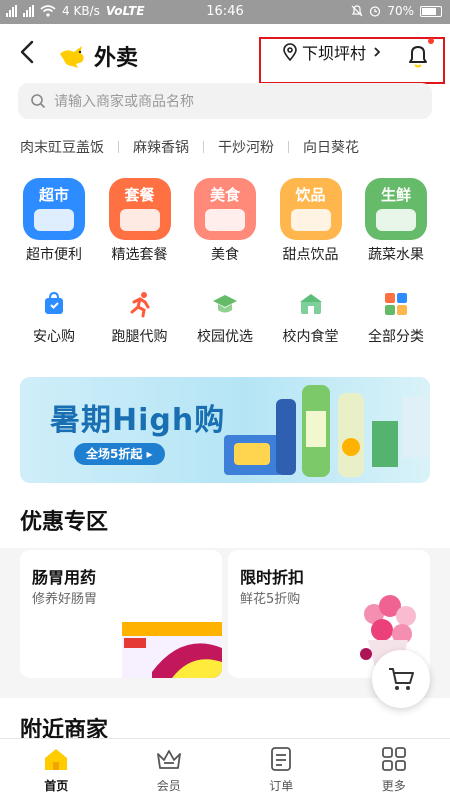  What do you see at coordinates (225, 304) in the screenshot?
I see `graduation-cap-icon` at bounding box center [225, 304].